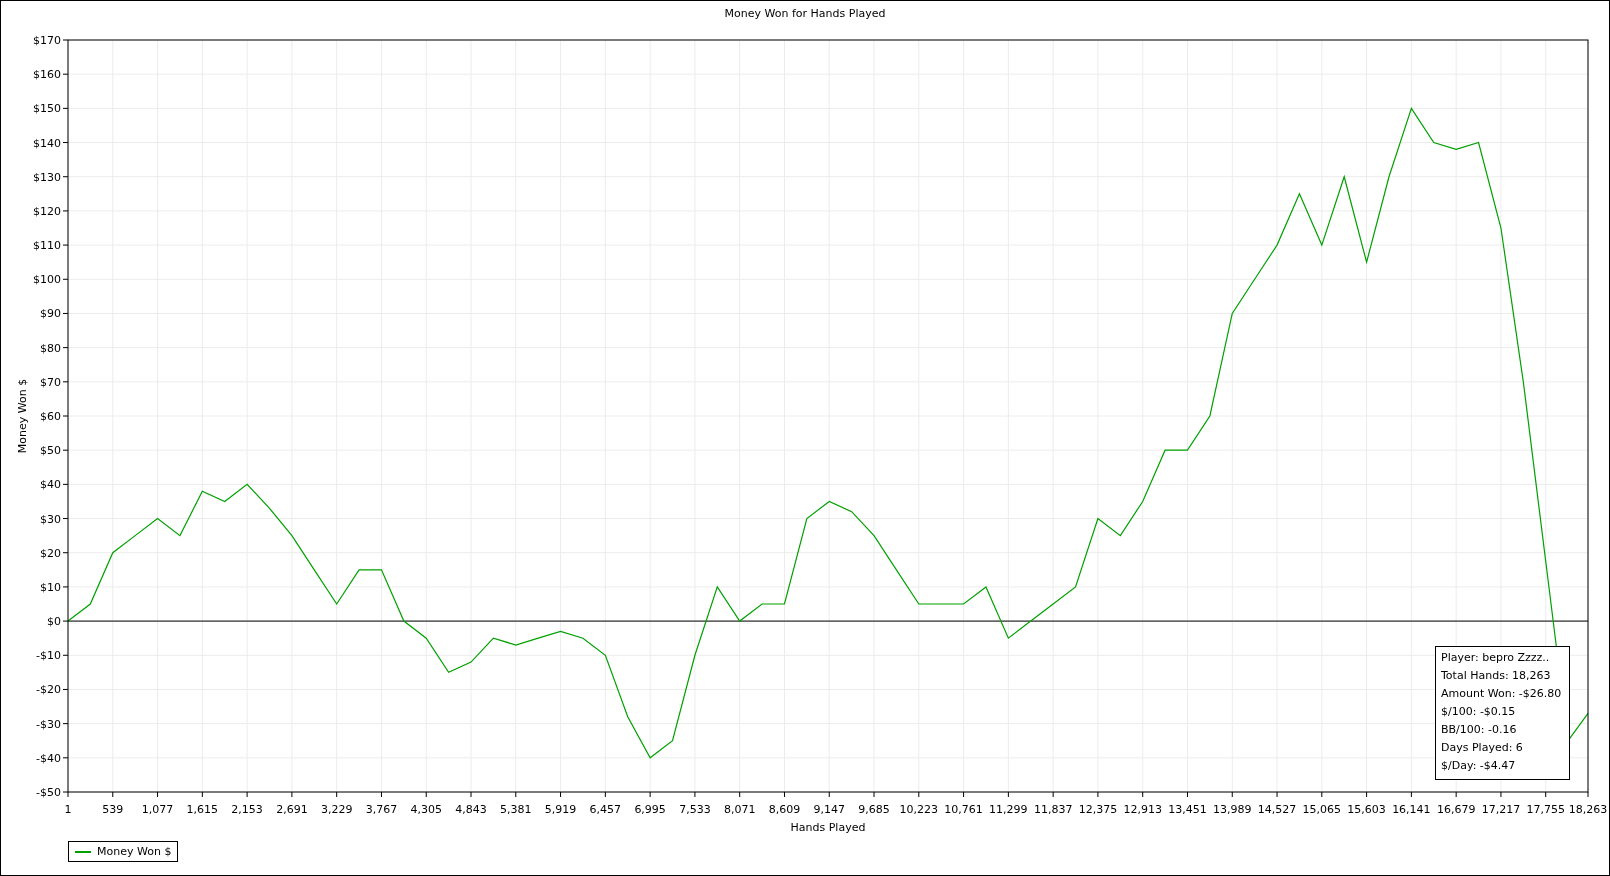 The image size is (1610, 876). Describe the element at coordinates (1053, 809) in the screenshot. I see `x-tick-label: 11,837` at that location.